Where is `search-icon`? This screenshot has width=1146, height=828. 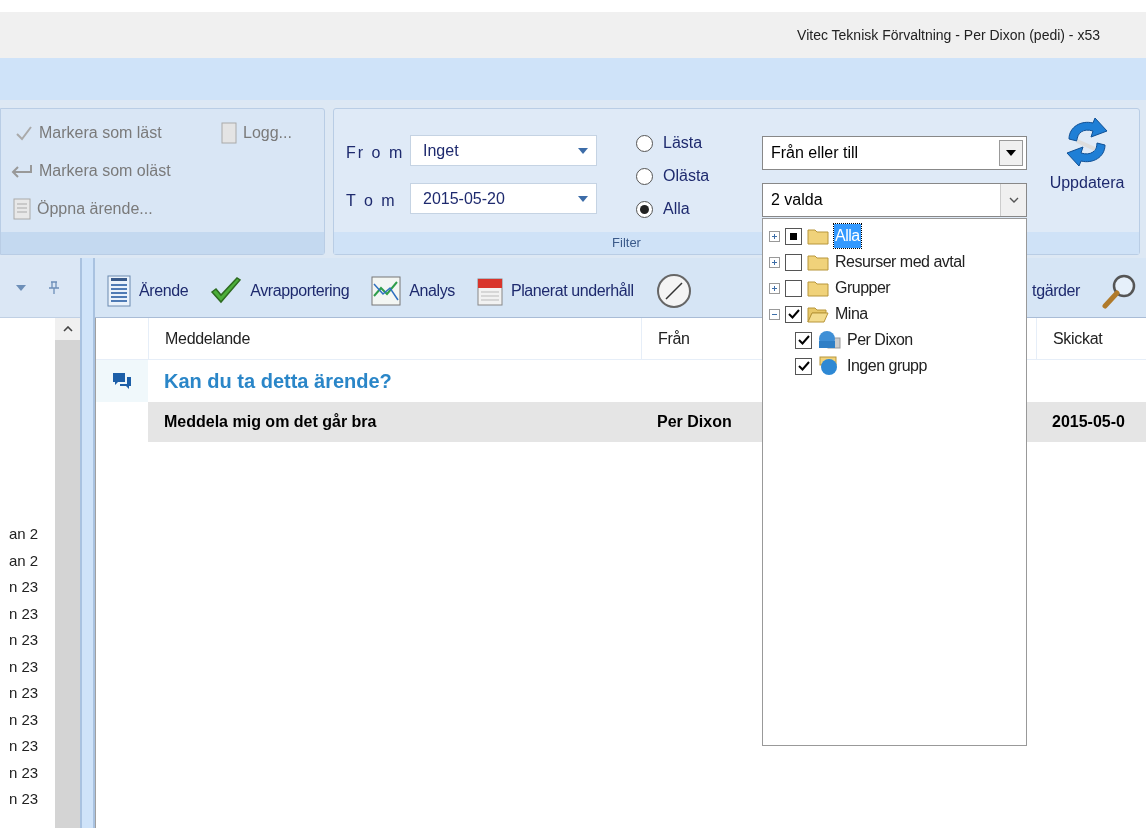 search-icon is located at coordinates (1120, 290).